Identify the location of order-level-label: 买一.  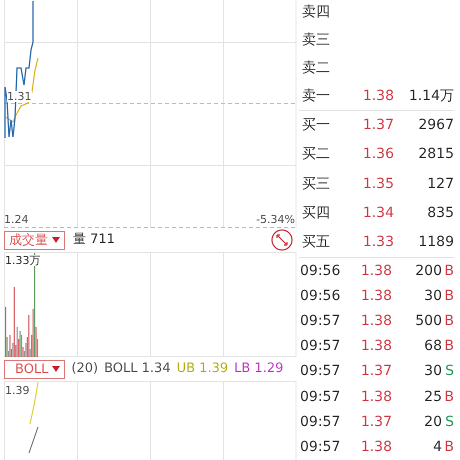
(316, 126).